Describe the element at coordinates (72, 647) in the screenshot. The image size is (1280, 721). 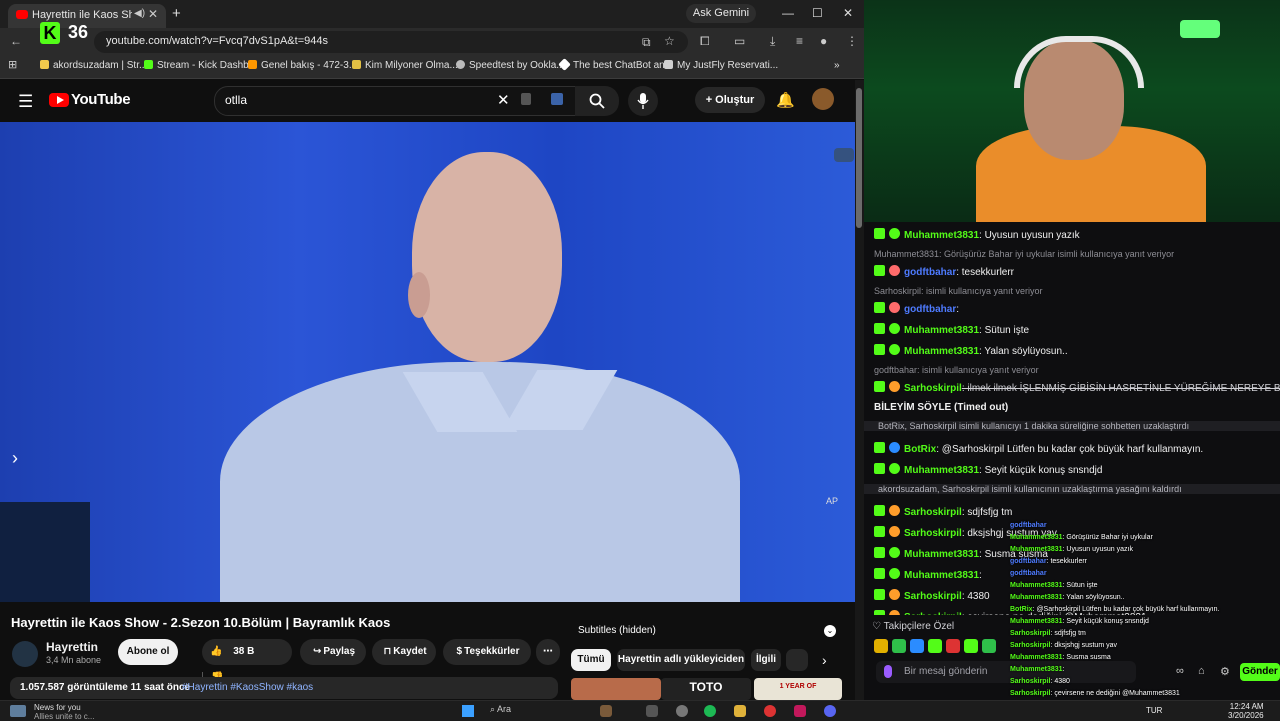
I see `channel-name: Hayrettin` at that location.